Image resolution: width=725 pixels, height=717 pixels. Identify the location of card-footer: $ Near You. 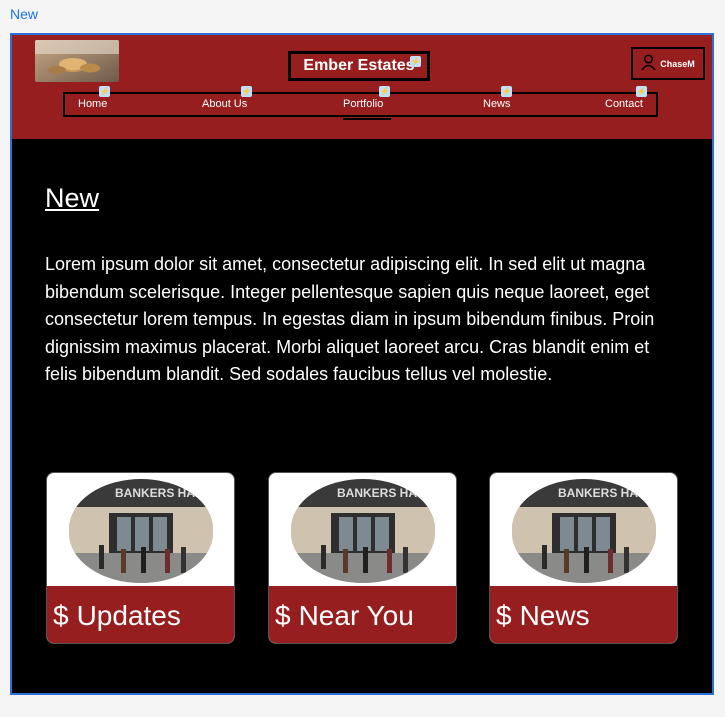
(362, 614).